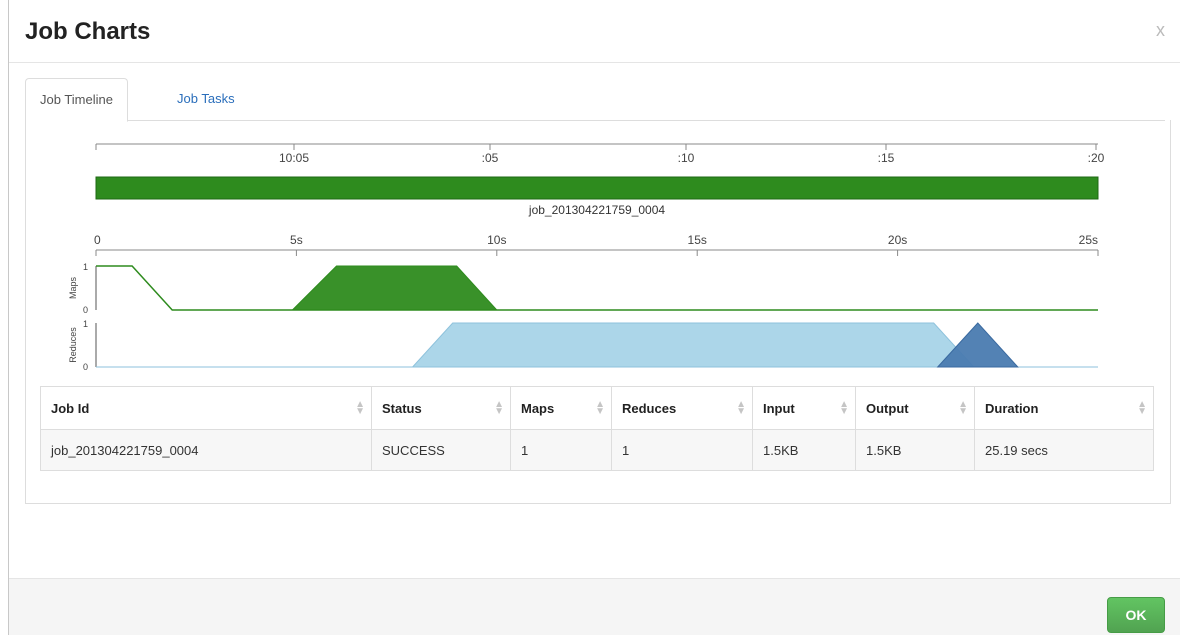 The width and height of the screenshot is (1180, 635). I want to click on timeline-tick-label: :15, so click(886, 158).